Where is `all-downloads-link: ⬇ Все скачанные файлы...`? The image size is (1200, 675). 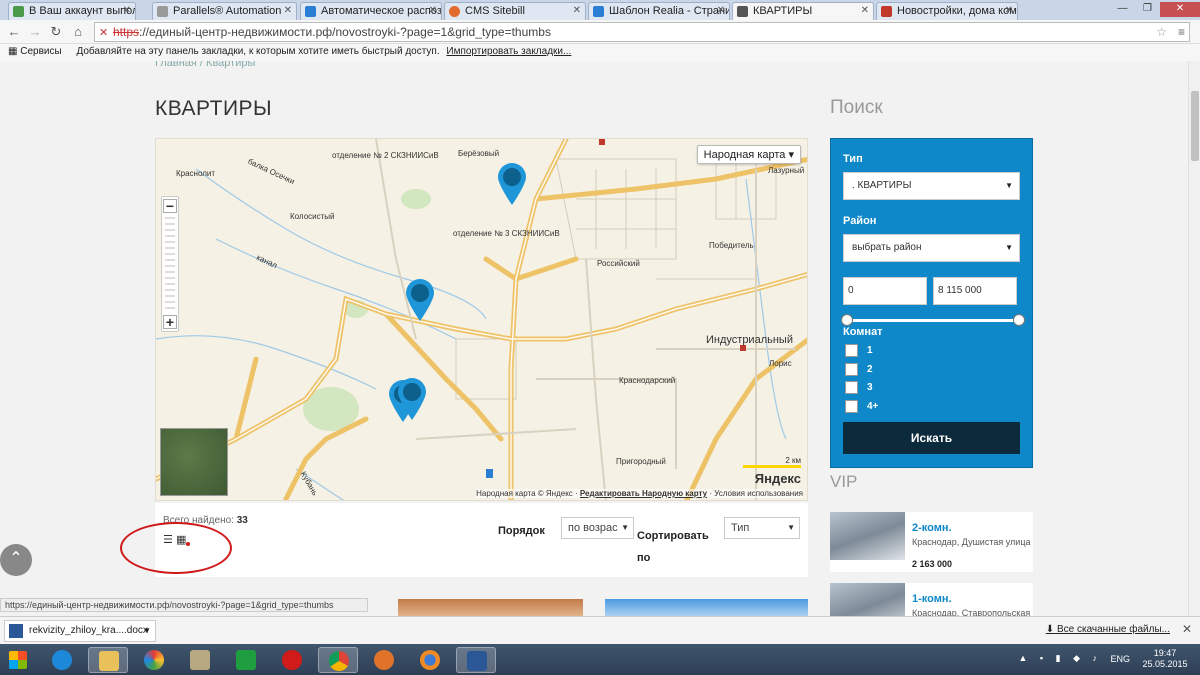
all-downloads-link: ⬇ Все скачанные файлы... is located at coordinates (1108, 629).